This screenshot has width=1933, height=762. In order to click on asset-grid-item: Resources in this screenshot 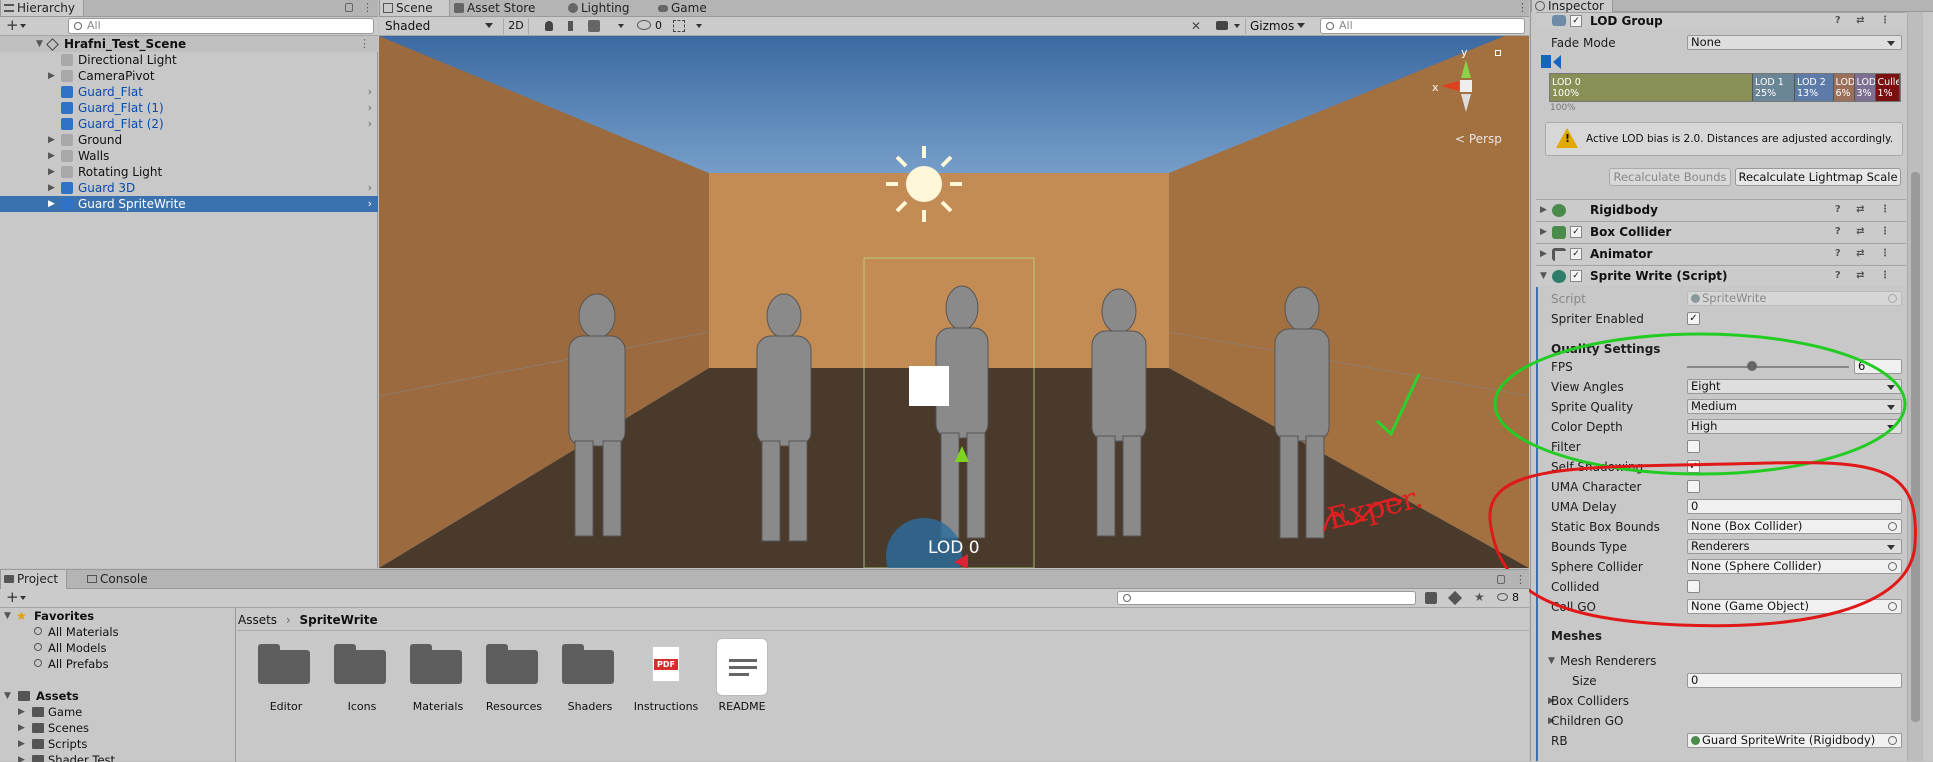, I will do `click(514, 689)`.